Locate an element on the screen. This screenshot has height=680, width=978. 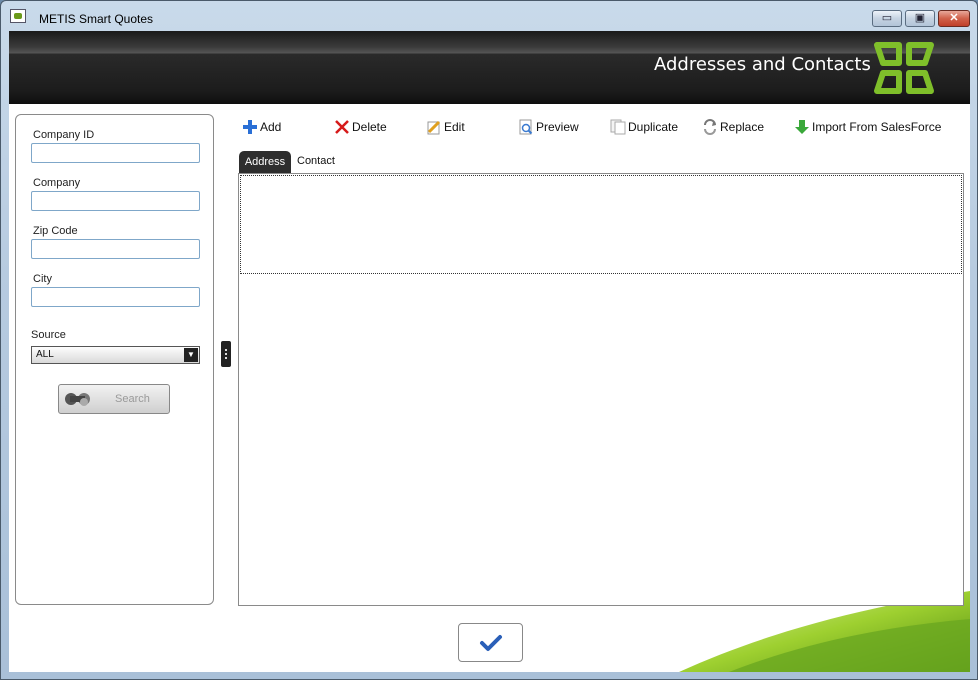
add-button: Add is located at coordinates (261, 127).